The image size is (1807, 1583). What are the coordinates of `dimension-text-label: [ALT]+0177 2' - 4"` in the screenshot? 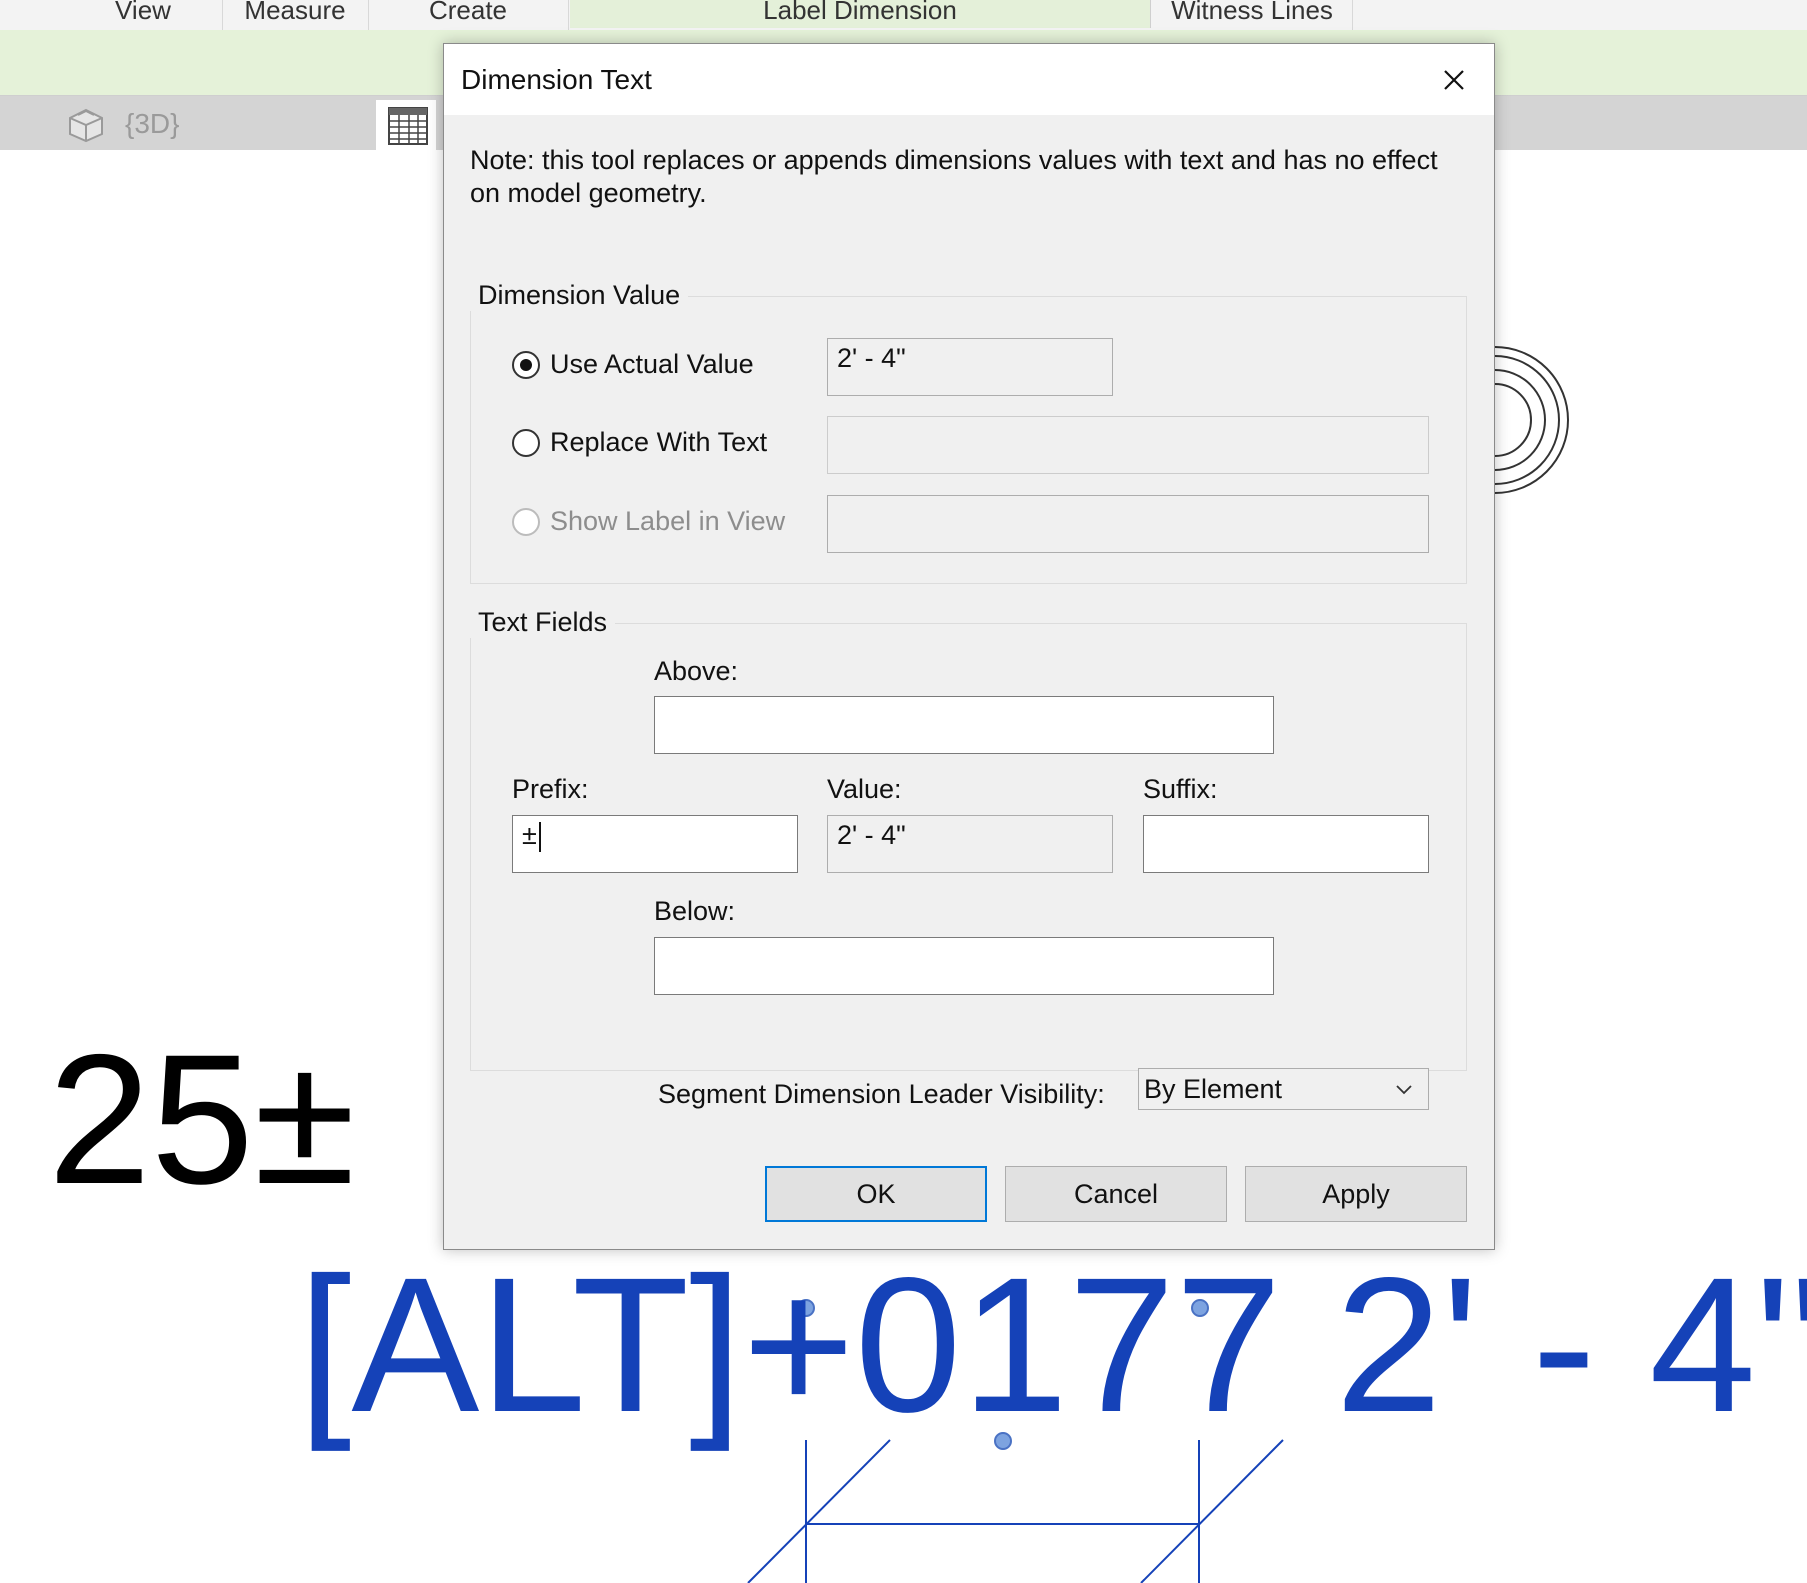 It's located at (1052, 1345).